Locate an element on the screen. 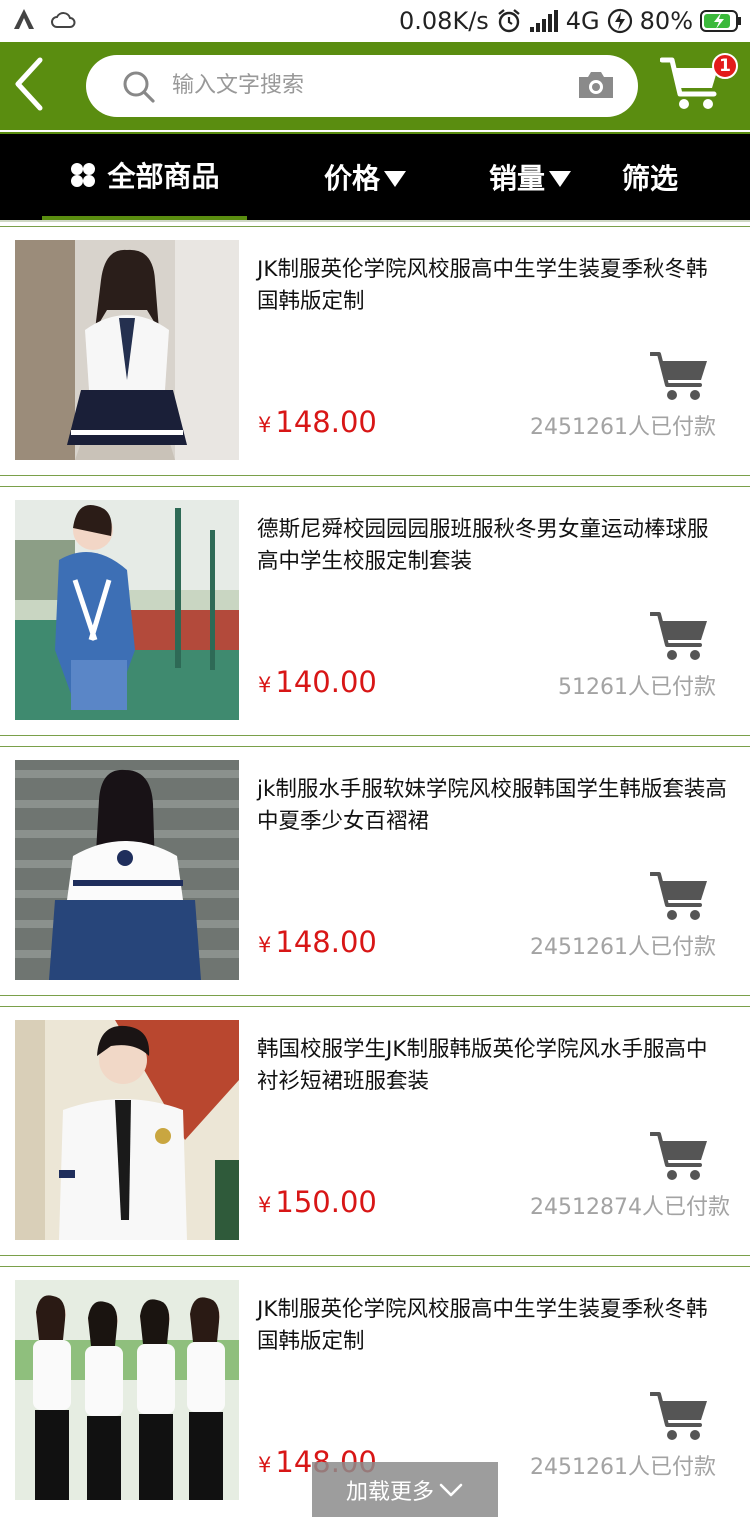  cart-button: 1 is located at coordinates (701, 88).